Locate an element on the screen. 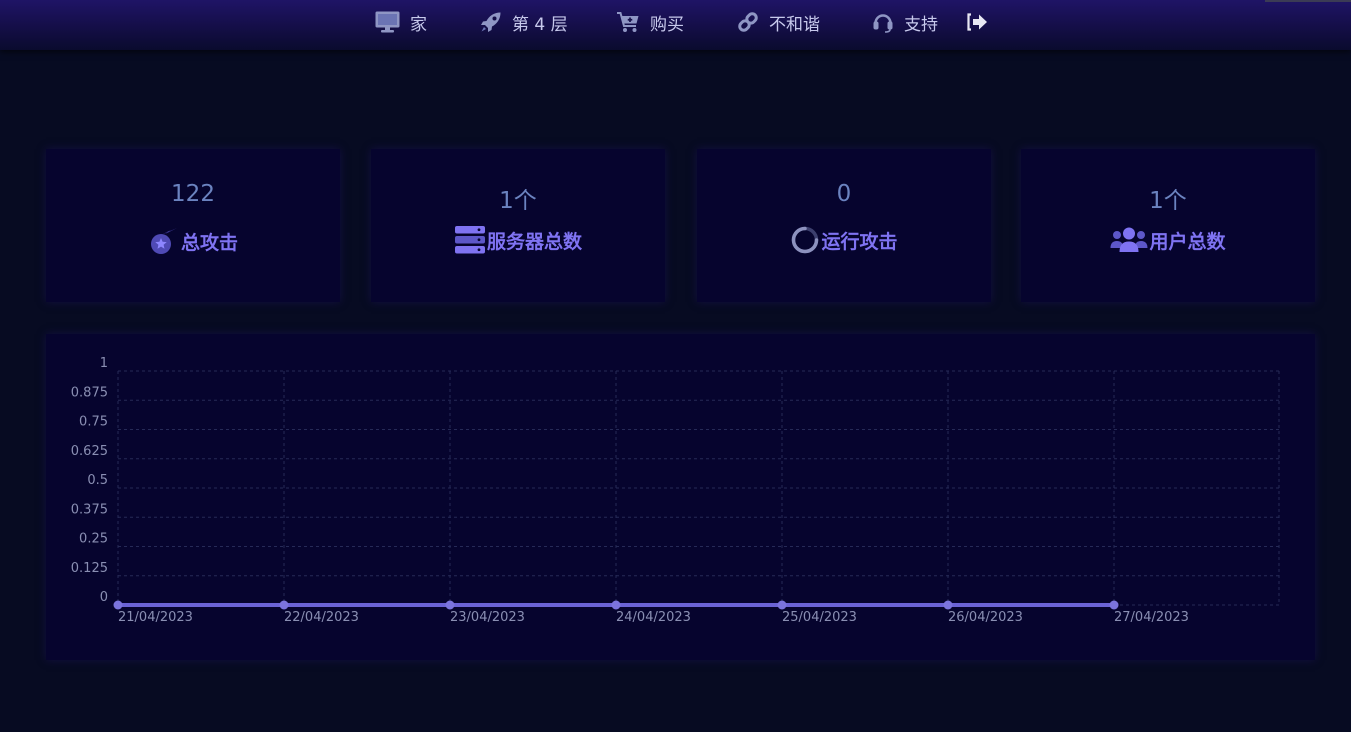  nav-item-buy: 购买 is located at coordinates (650, 22).